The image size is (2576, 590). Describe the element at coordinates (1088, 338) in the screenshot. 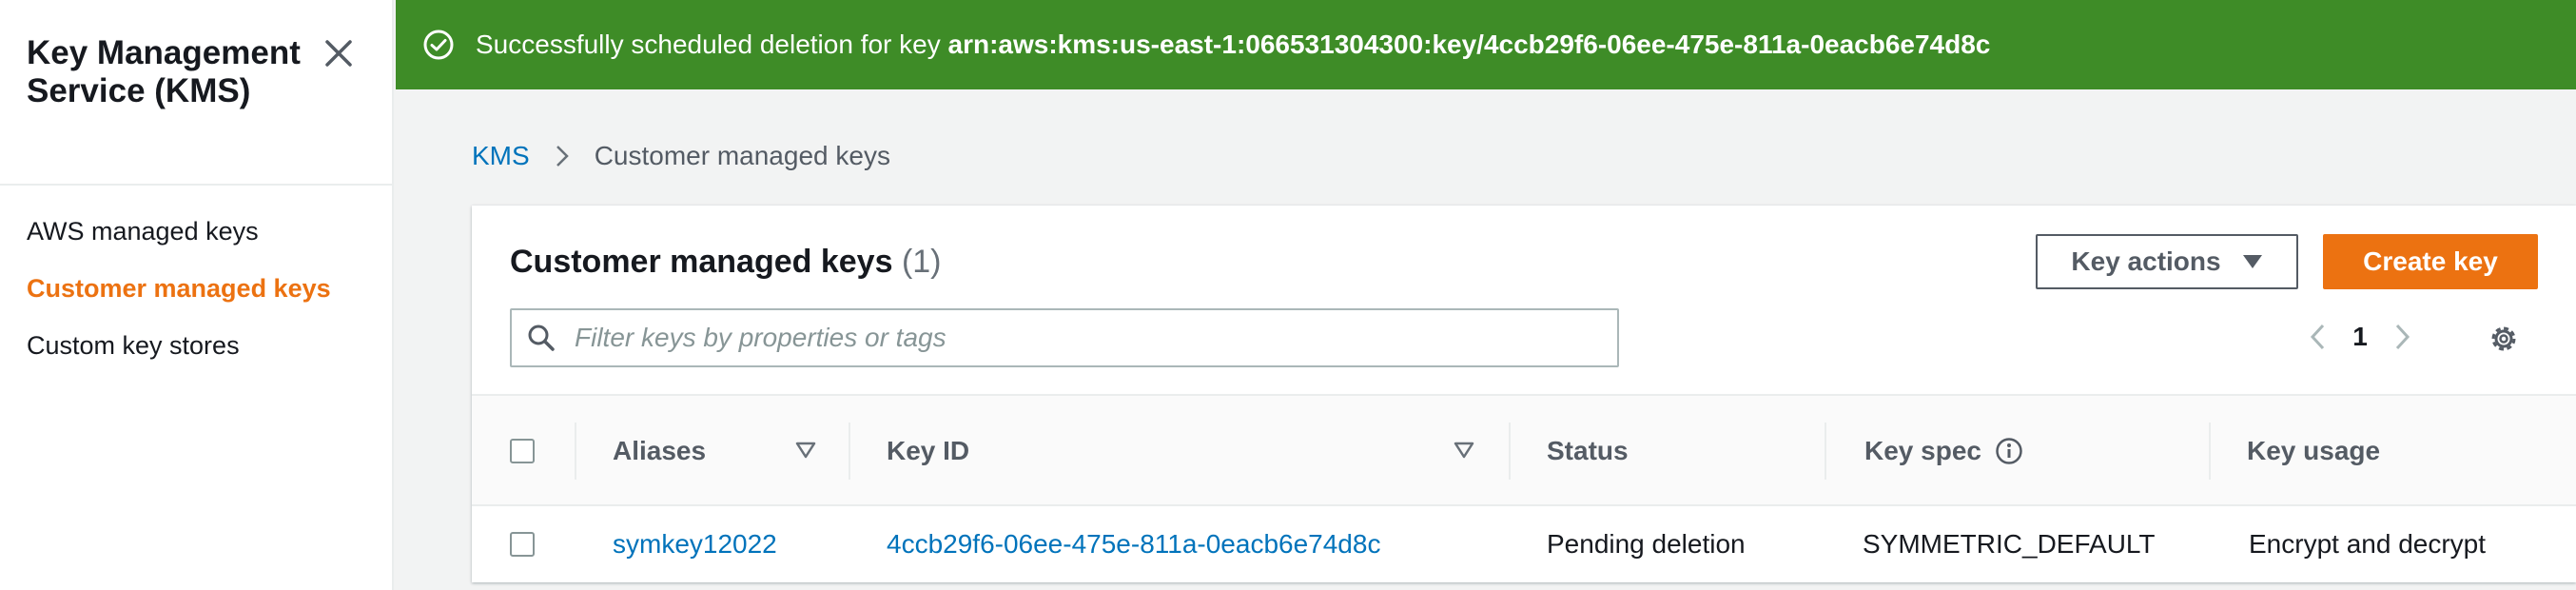

I see `search-input` at that location.